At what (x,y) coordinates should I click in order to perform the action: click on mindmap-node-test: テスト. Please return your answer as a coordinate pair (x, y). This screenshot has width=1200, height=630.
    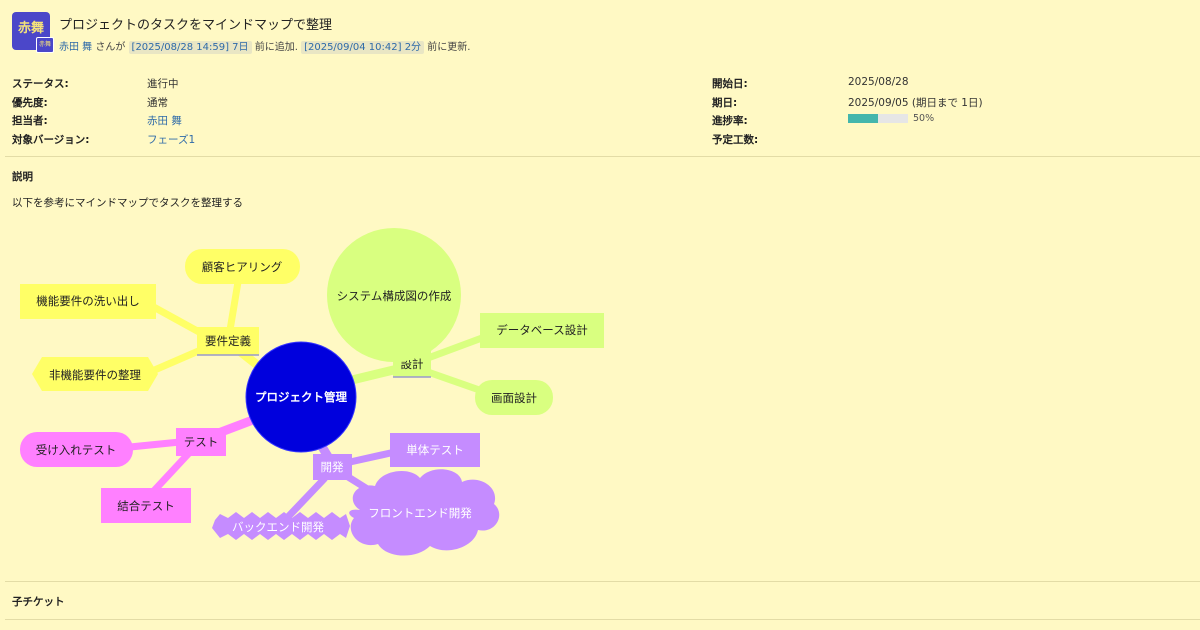
    Looking at the image, I should click on (201, 442).